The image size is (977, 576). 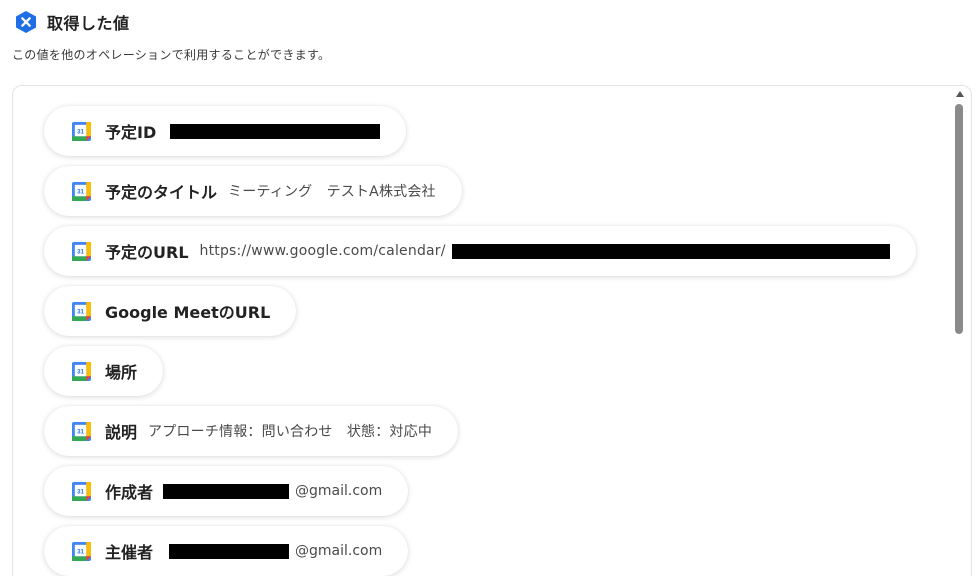 What do you see at coordinates (26, 22) in the screenshot?
I see `yoom-x-icon` at bounding box center [26, 22].